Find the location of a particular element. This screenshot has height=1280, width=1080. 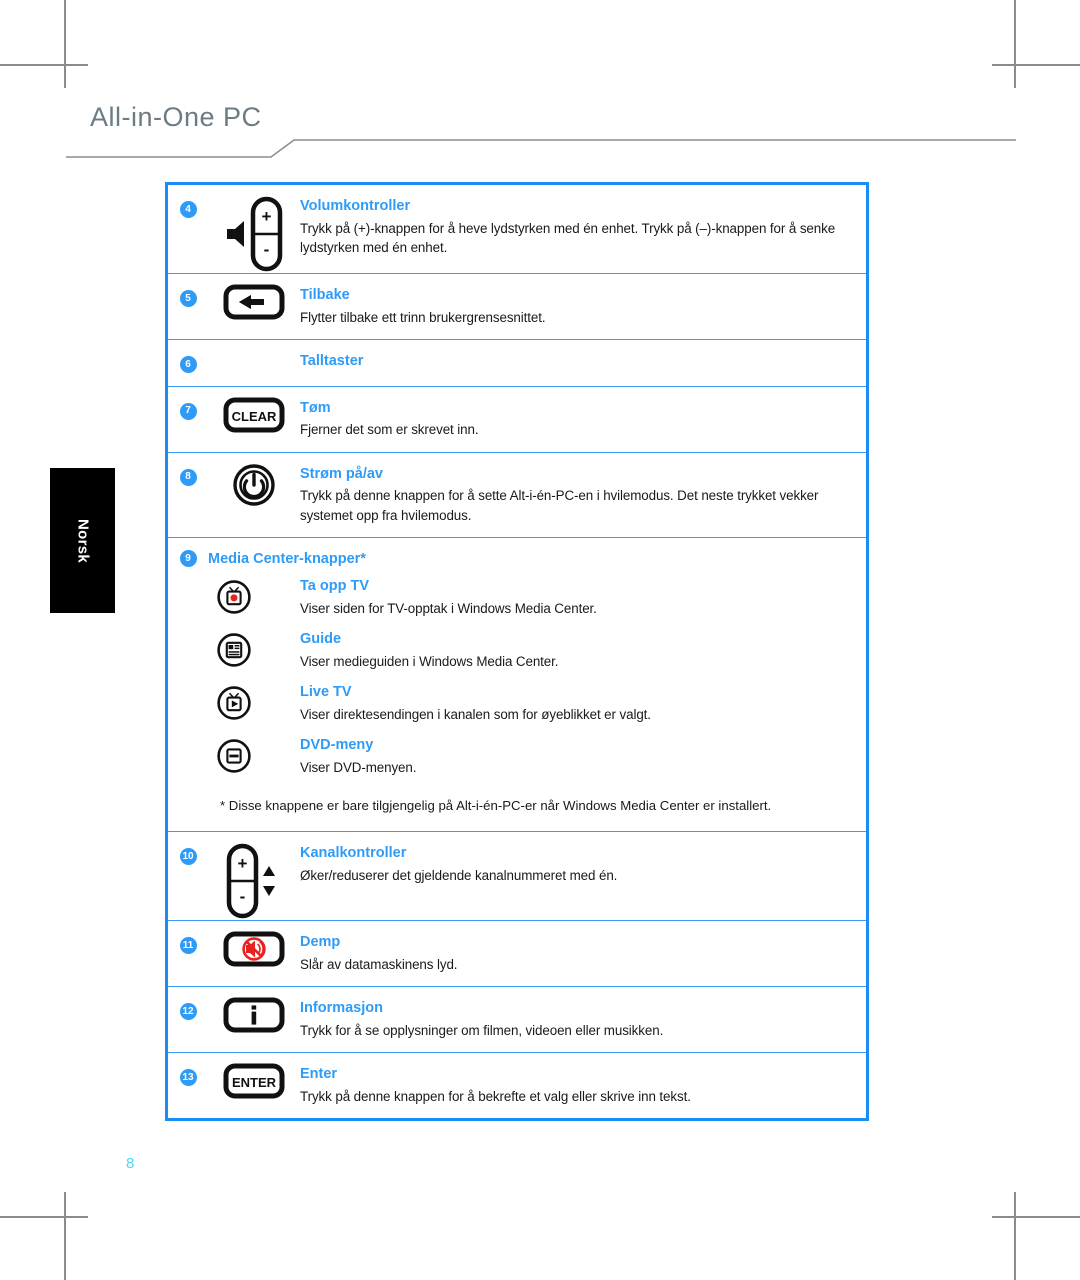

row-number-badge: 12 is located at coordinates (188, 1012).